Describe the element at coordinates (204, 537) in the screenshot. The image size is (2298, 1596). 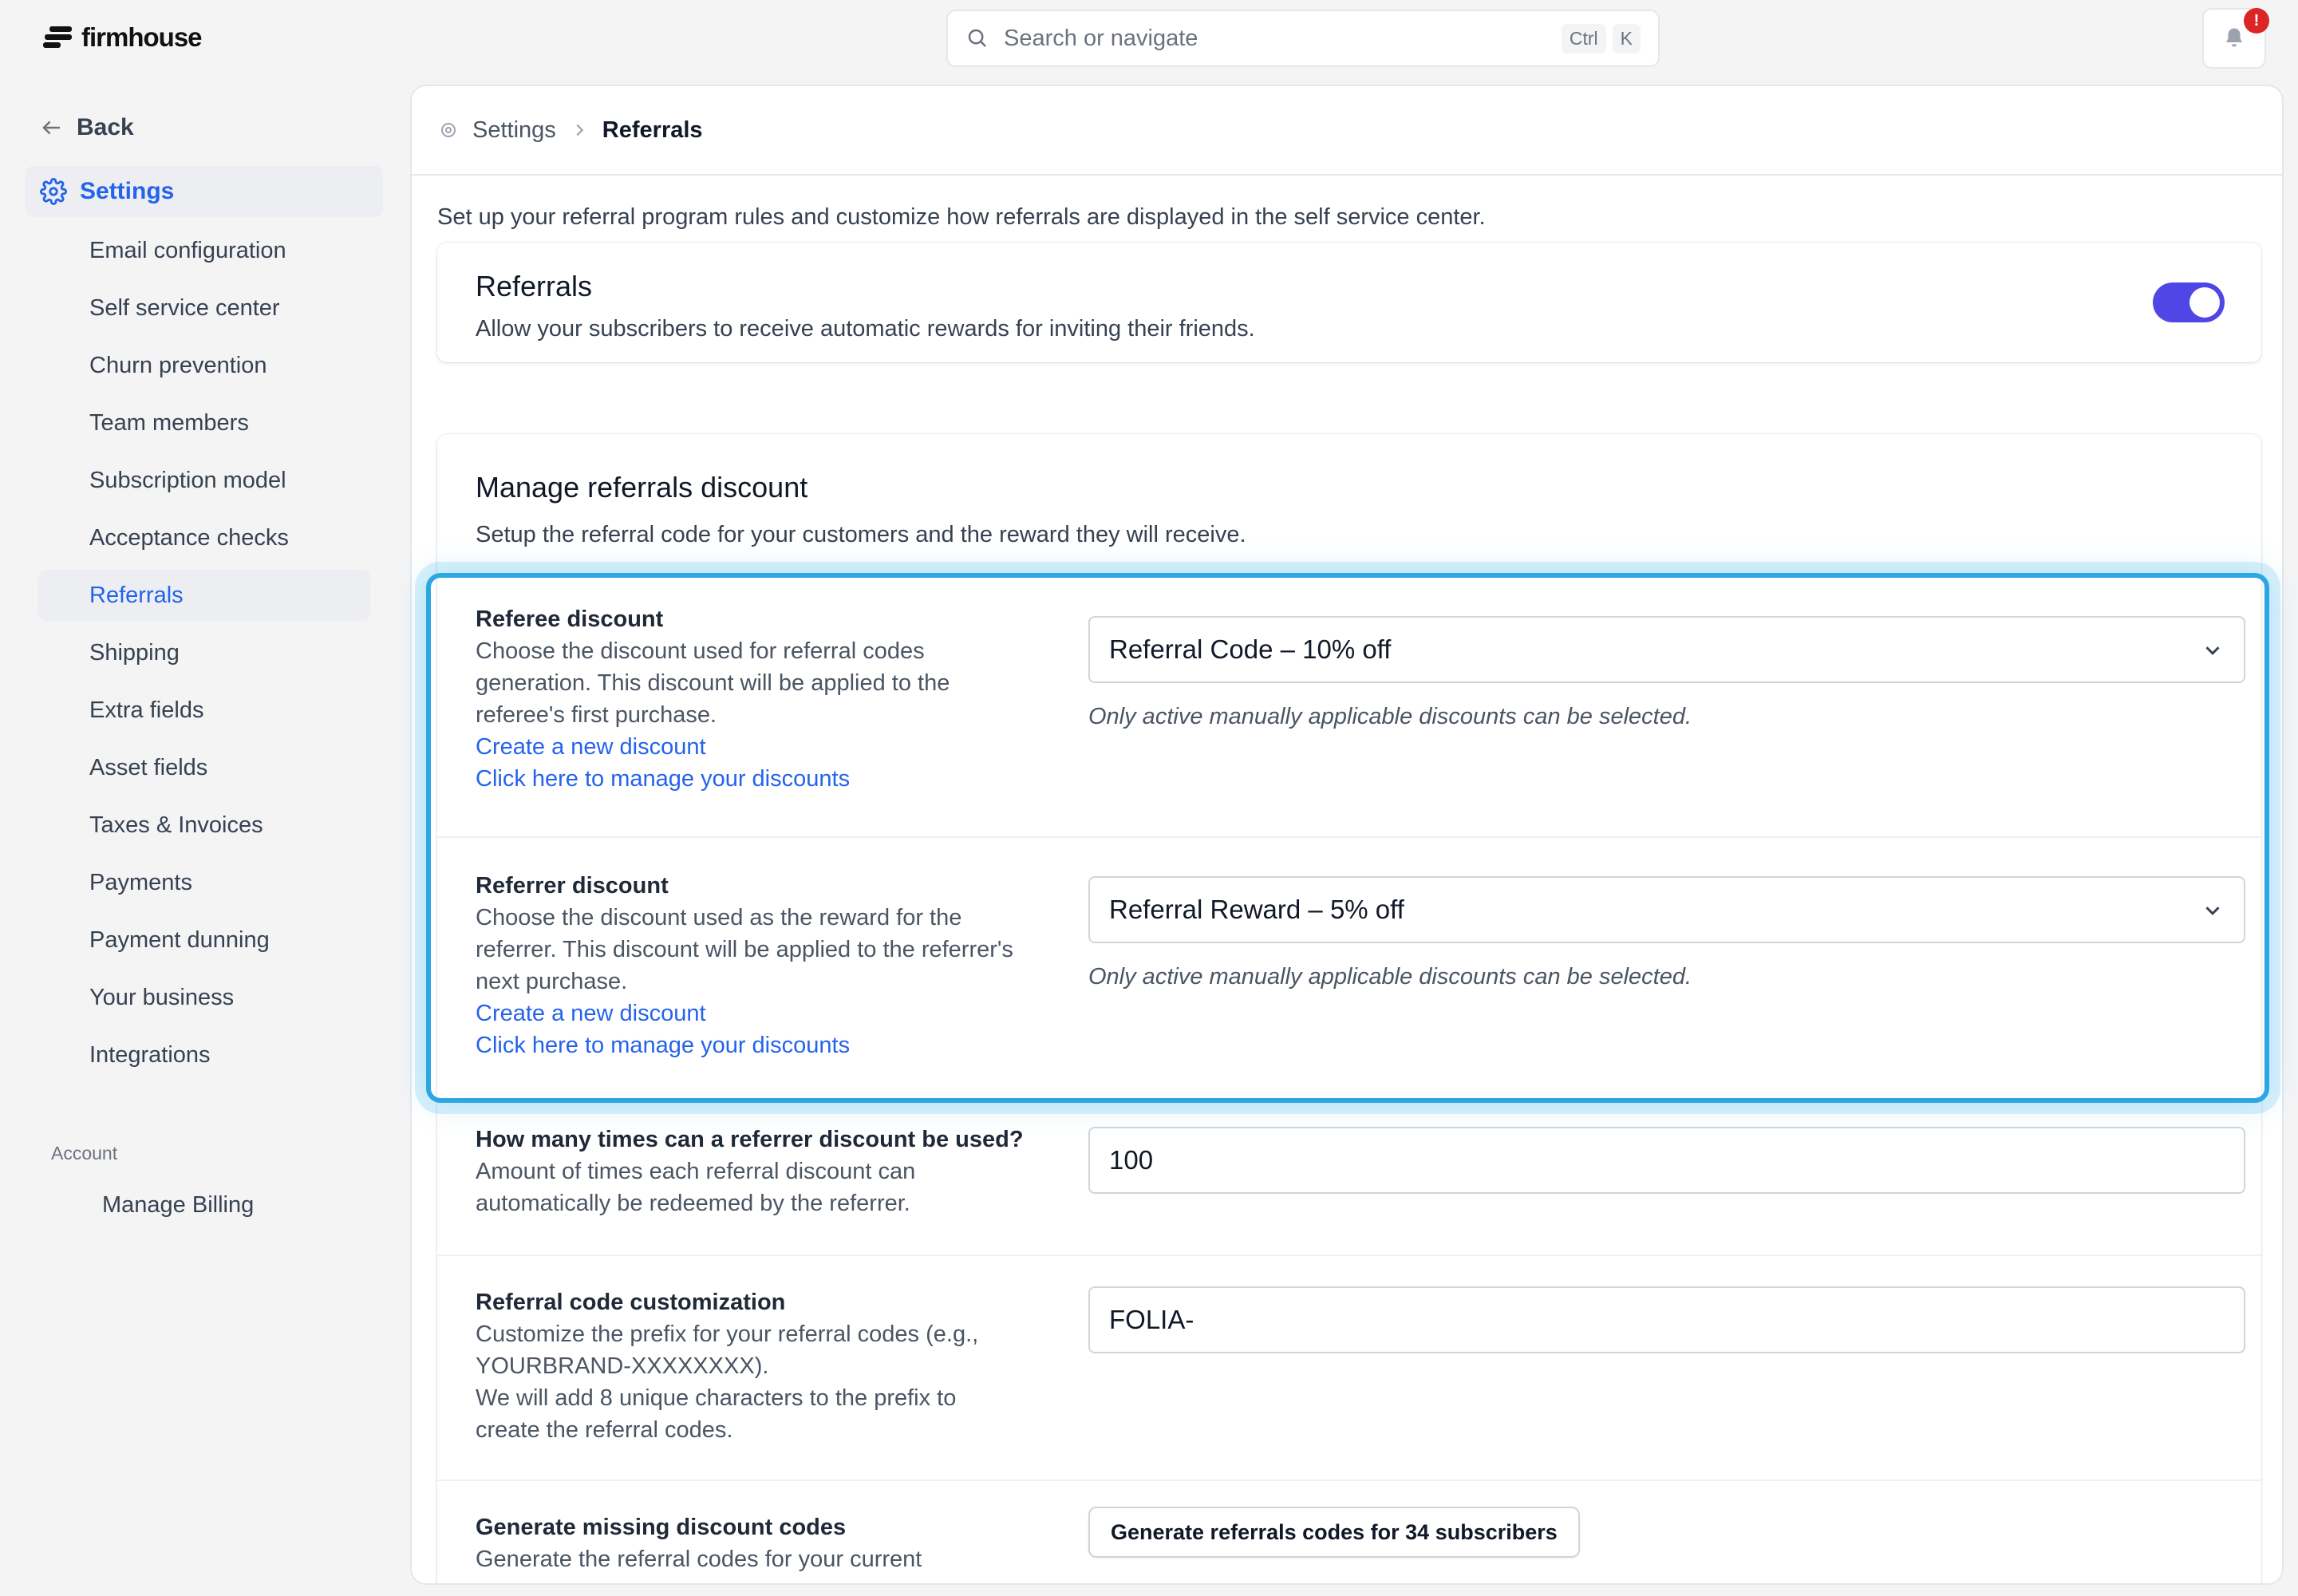
I see `sidebar-item-acceptance-checks: Acceptance checks` at that location.